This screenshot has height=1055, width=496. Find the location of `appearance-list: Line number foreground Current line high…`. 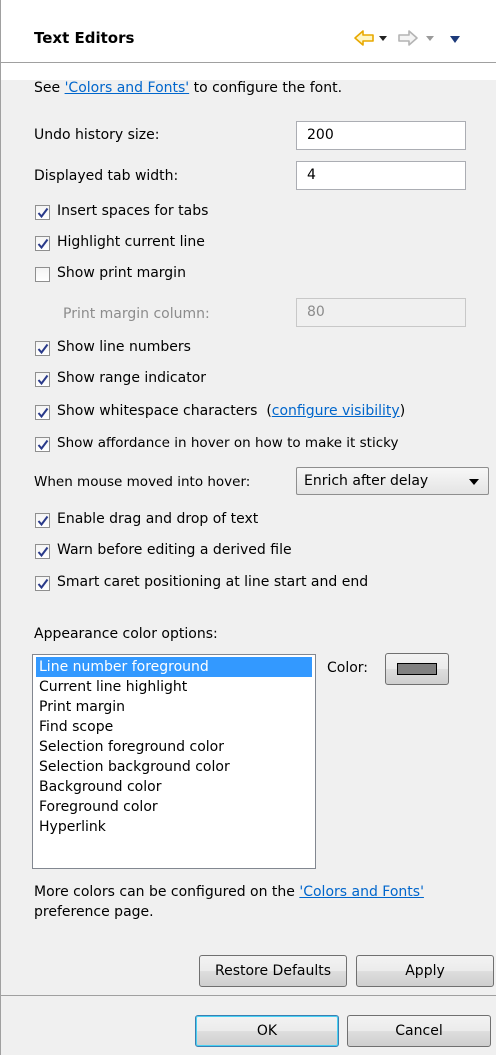

appearance-list: Line number foreground Current line high… is located at coordinates (174, 761).